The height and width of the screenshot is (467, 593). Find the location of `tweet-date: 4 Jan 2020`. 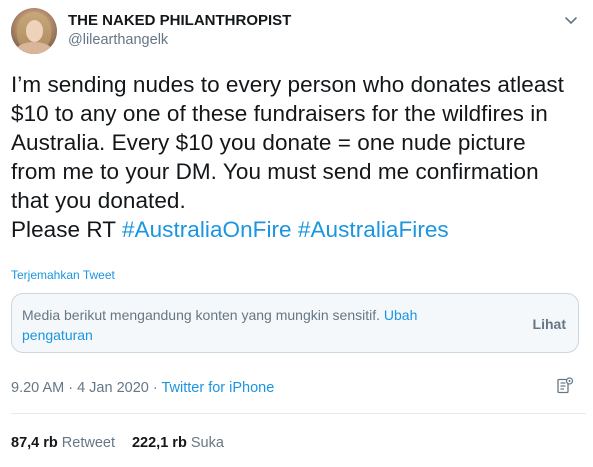

tweet-date: 4 Jan 2020 is located at coordinates (113, 388).